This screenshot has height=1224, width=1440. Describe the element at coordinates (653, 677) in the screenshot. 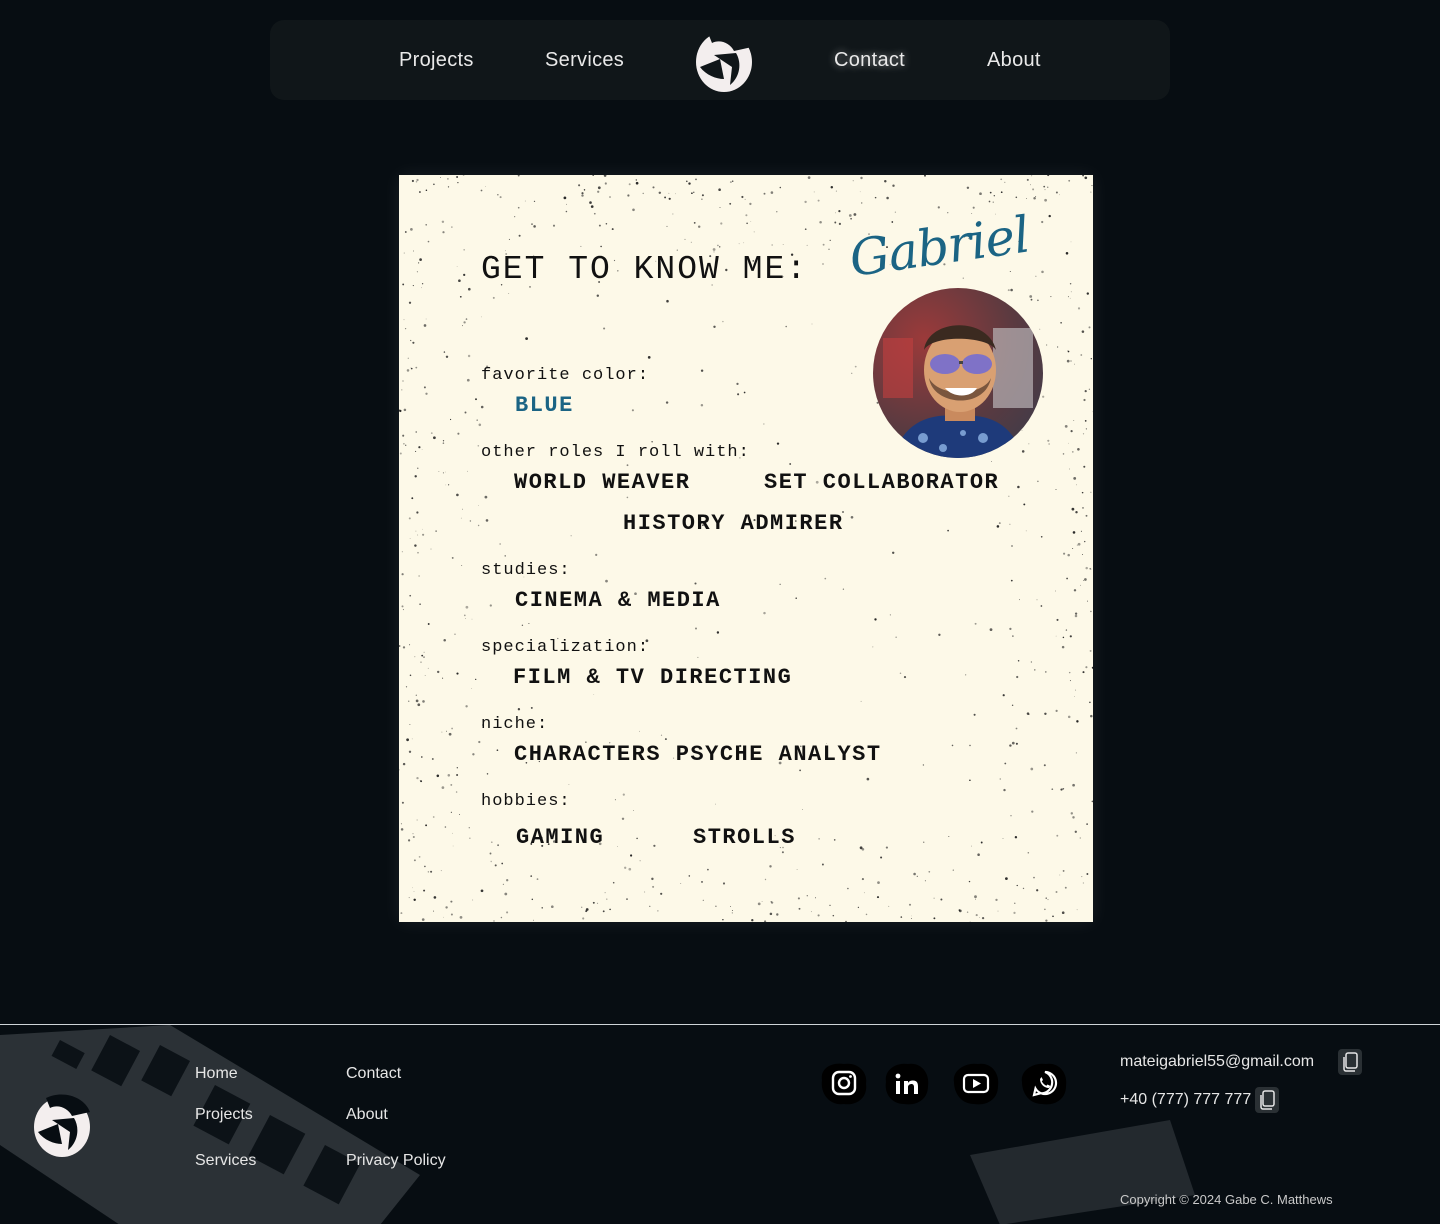

I see `specialization-value: FILM & TV DIRECTING` at that location.